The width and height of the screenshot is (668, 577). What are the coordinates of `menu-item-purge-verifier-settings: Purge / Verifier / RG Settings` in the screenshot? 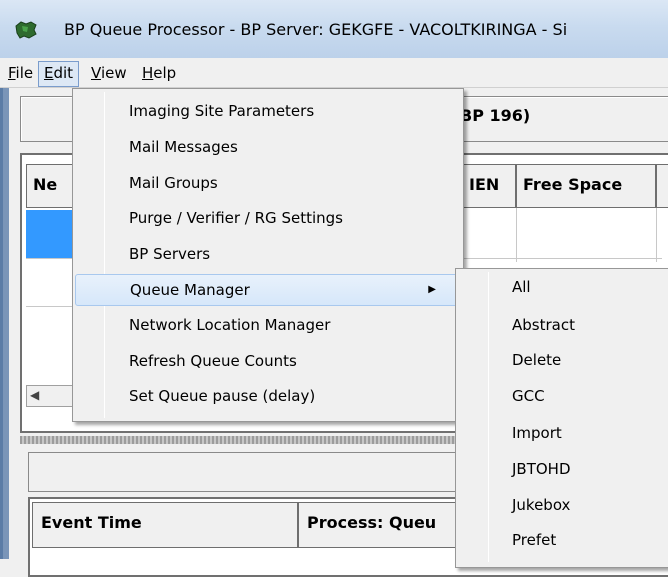 It's located at (267, 219).